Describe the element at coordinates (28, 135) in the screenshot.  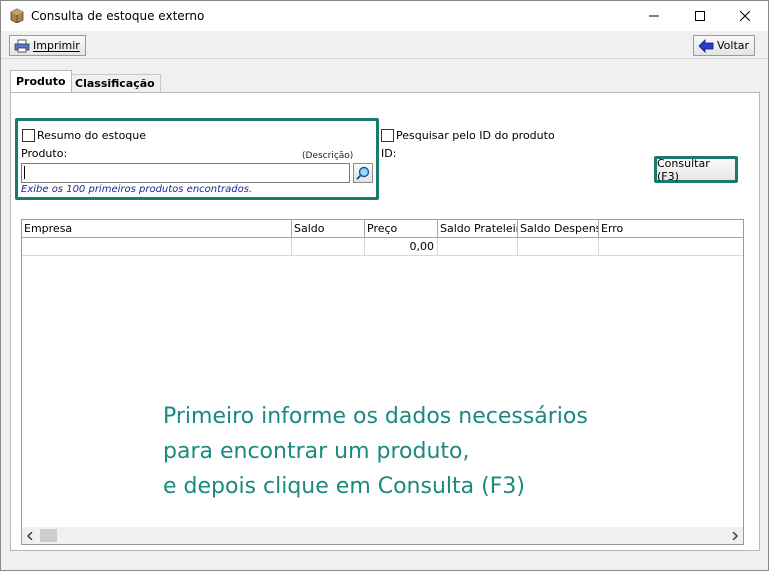
I see `stock-summary-checkbox` at that location.